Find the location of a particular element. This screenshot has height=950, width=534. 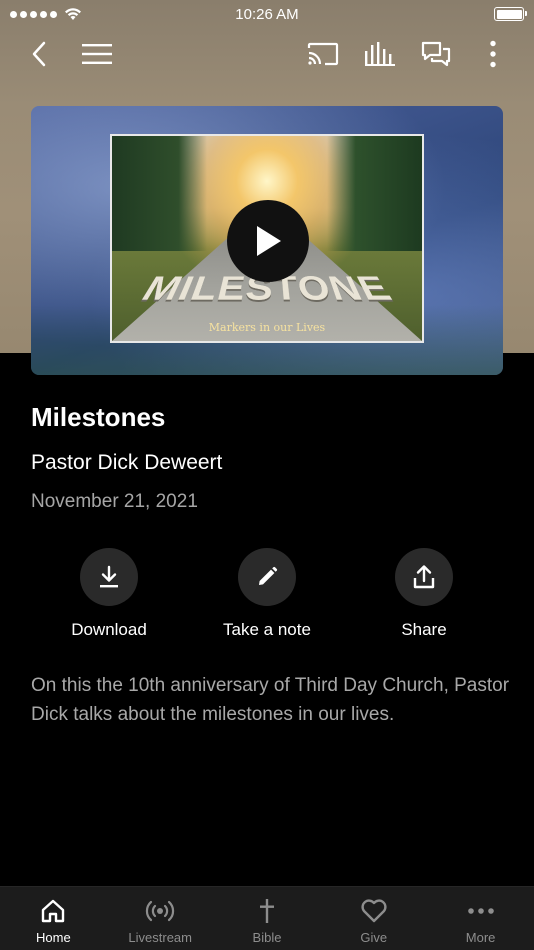

play-button is located at coordinates (268, 241).